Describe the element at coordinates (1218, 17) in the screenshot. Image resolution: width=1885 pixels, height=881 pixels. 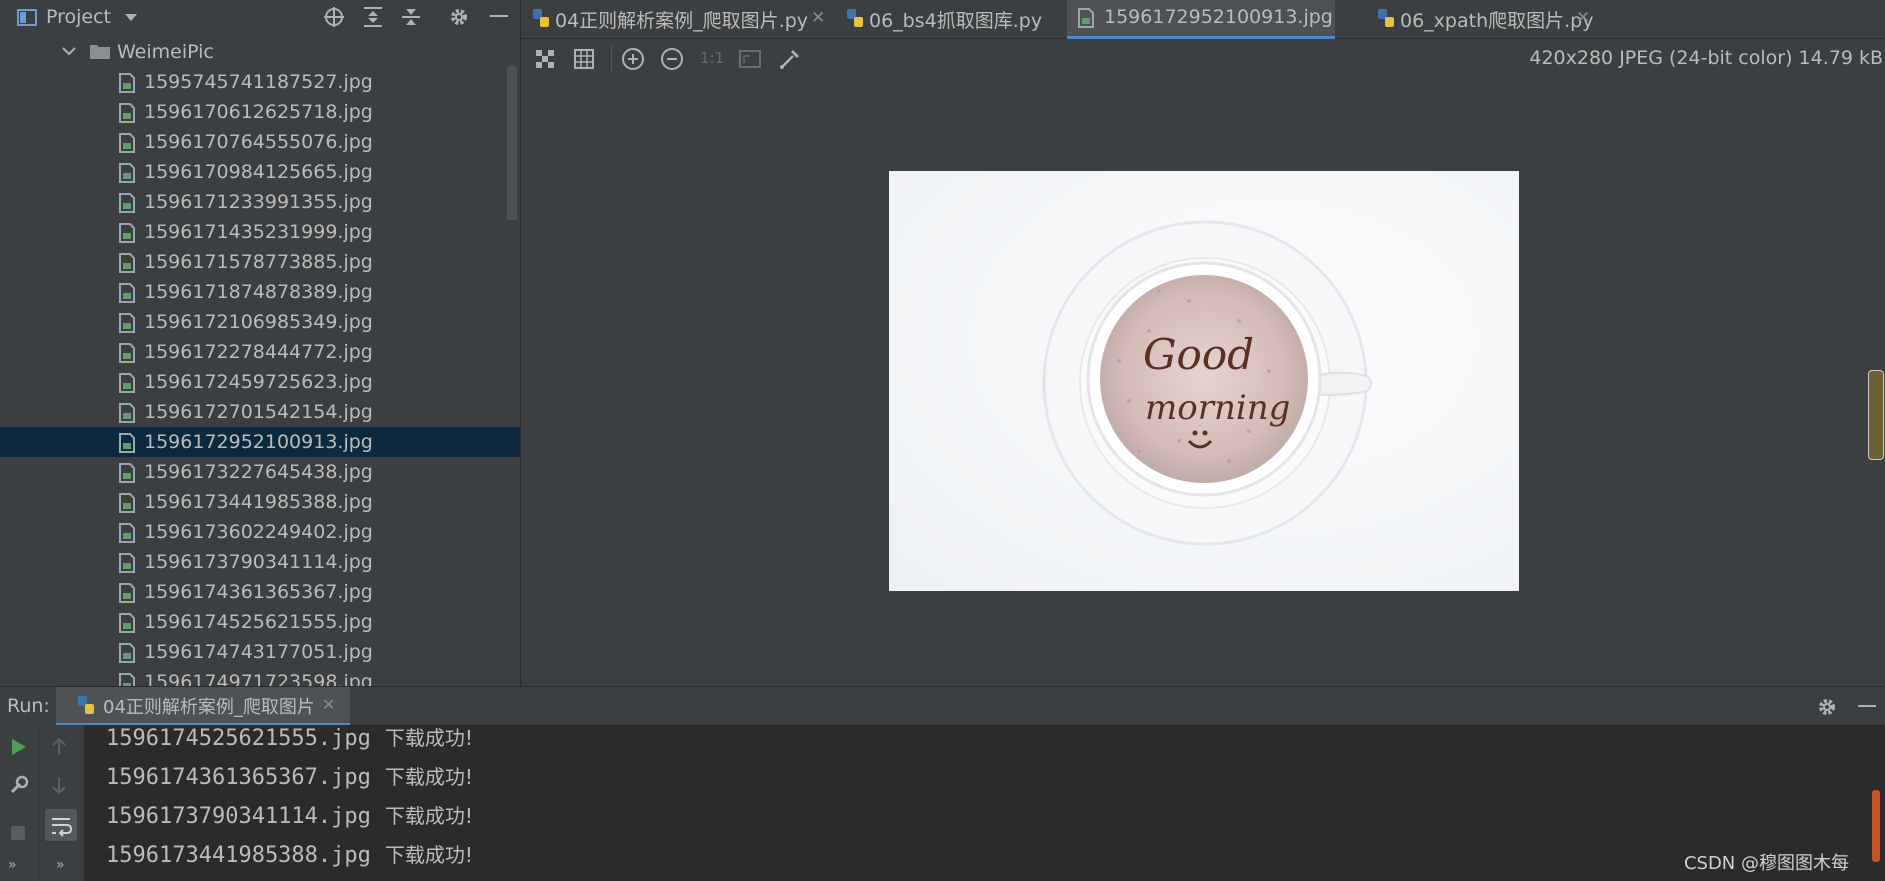
I see `tab-label: 1596172952100913.jpg` at that location.